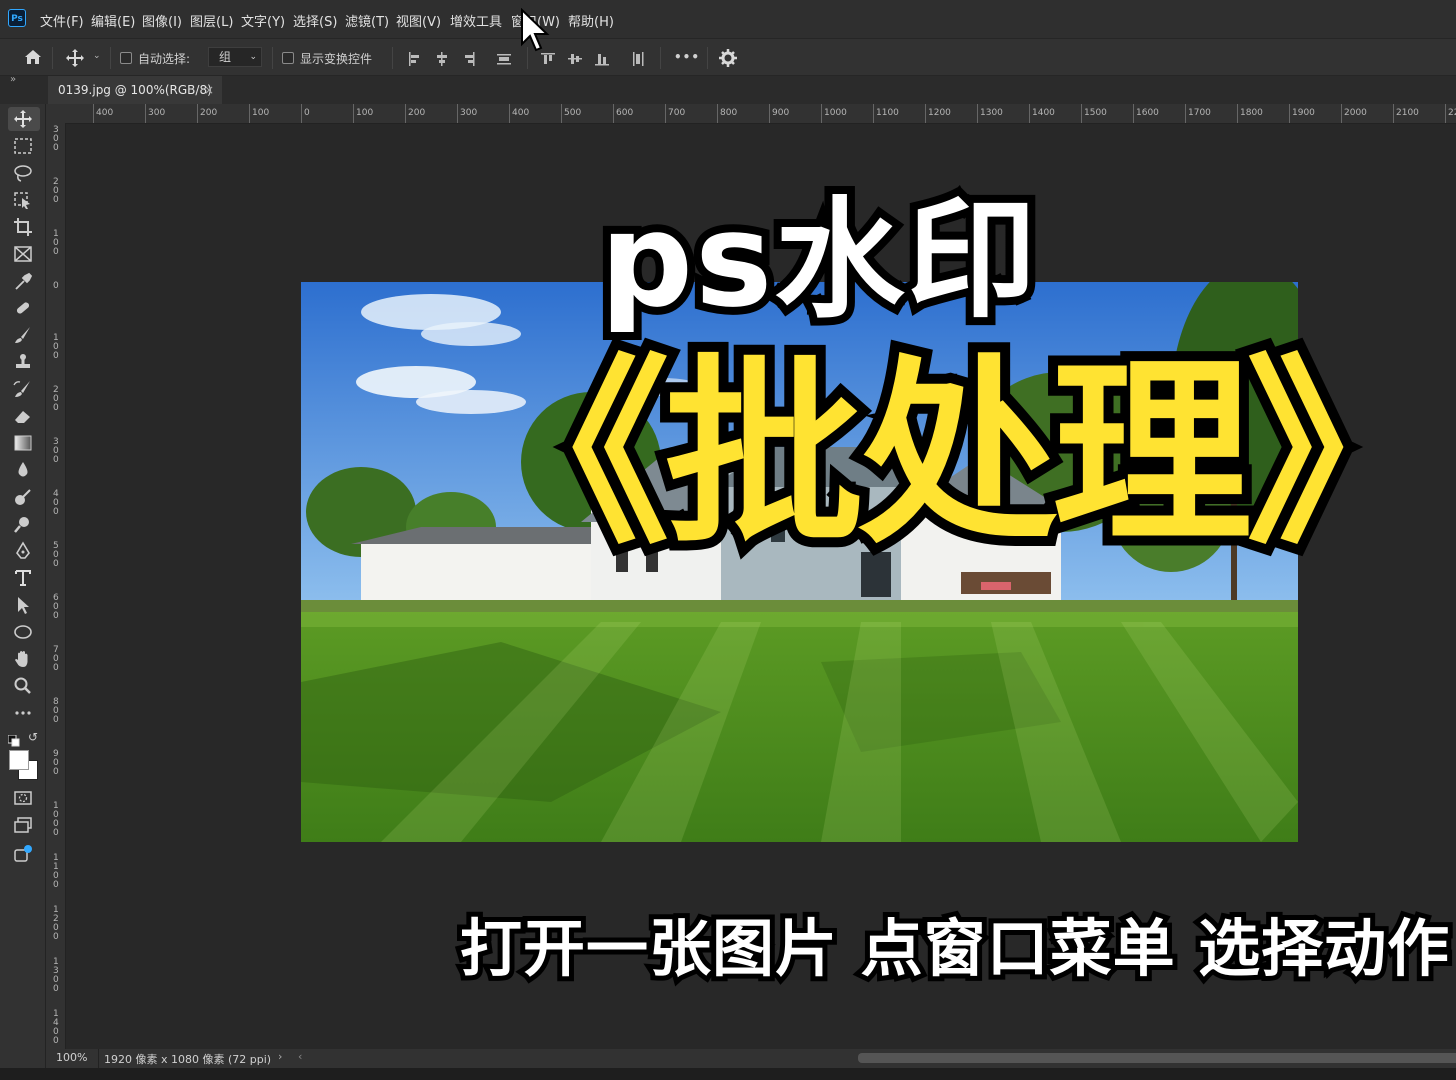 Image resolution: width=1456 pixels, height=1080 pixels. What do you see at coordinates (728, 1074) in the screenshot?
I see `window-bottom-edge` at bounding box center [728, 1074].